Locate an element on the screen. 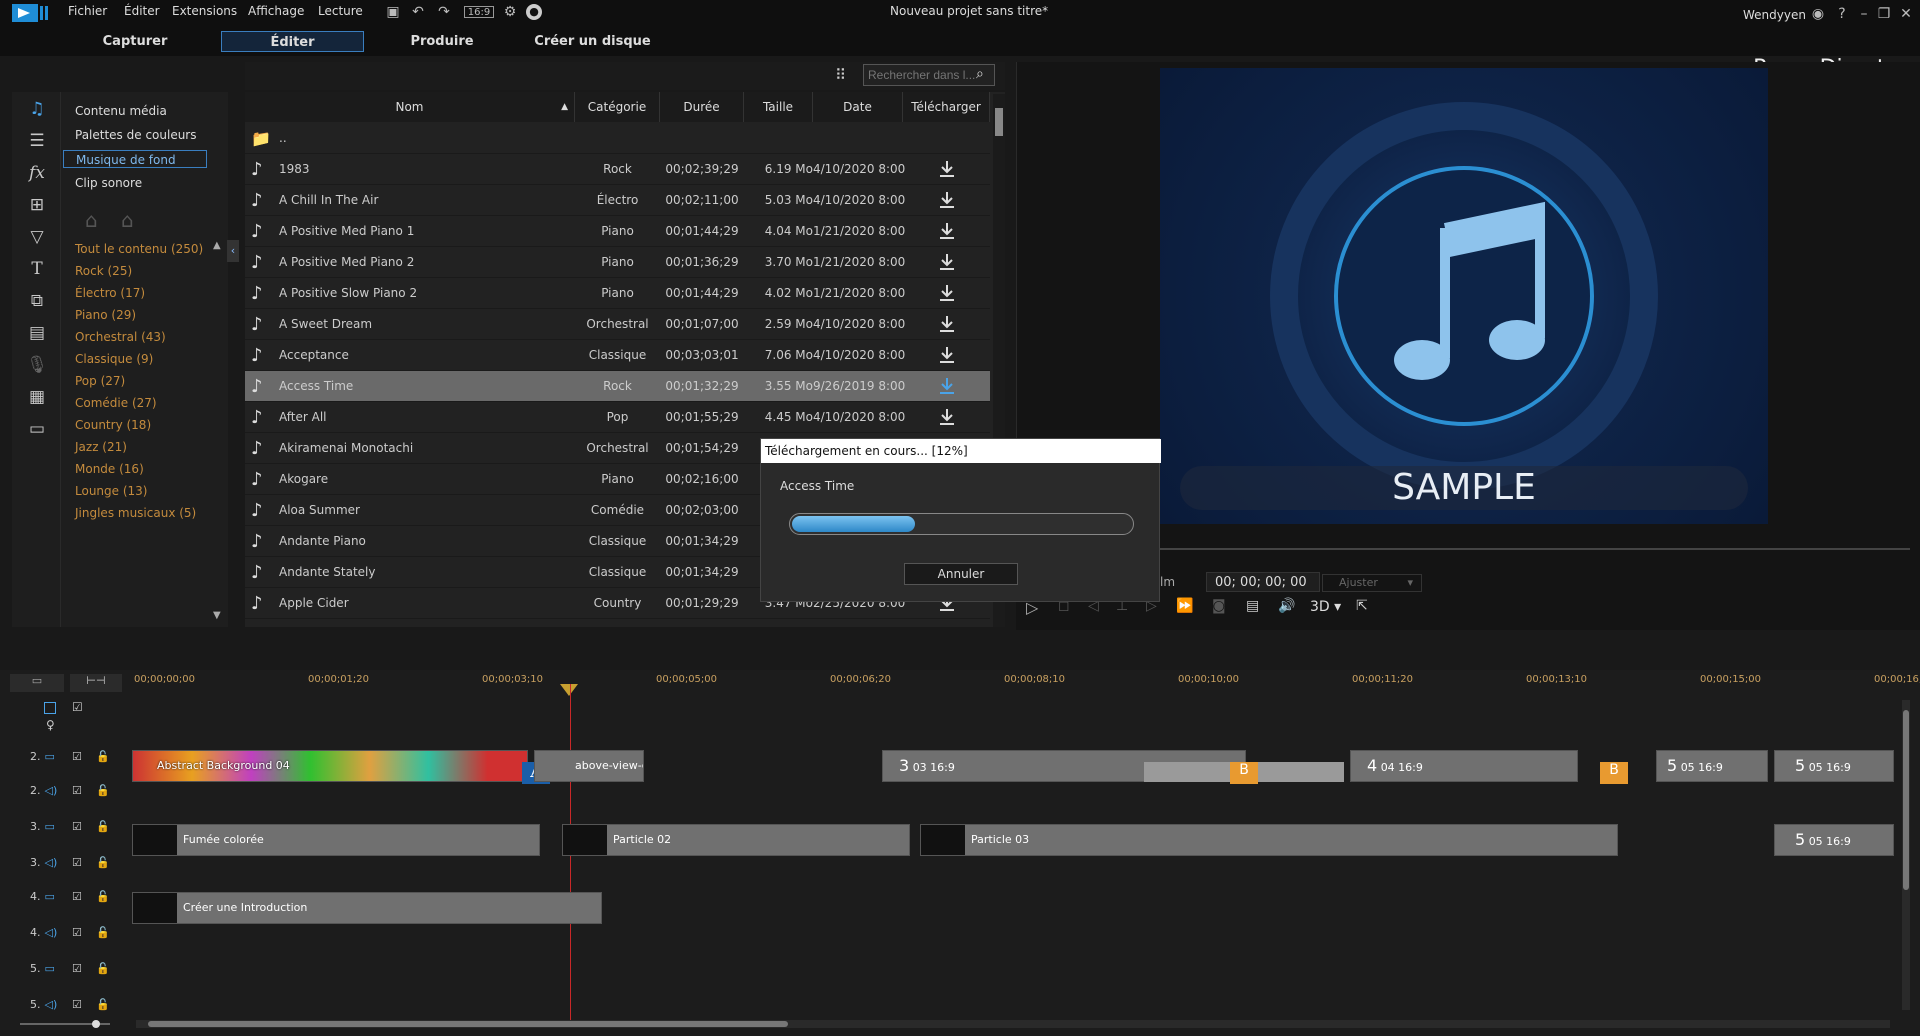 This screenshot has height=1036, width=1920. restore-icon: ❐ is located at coordinates (1884, 14).